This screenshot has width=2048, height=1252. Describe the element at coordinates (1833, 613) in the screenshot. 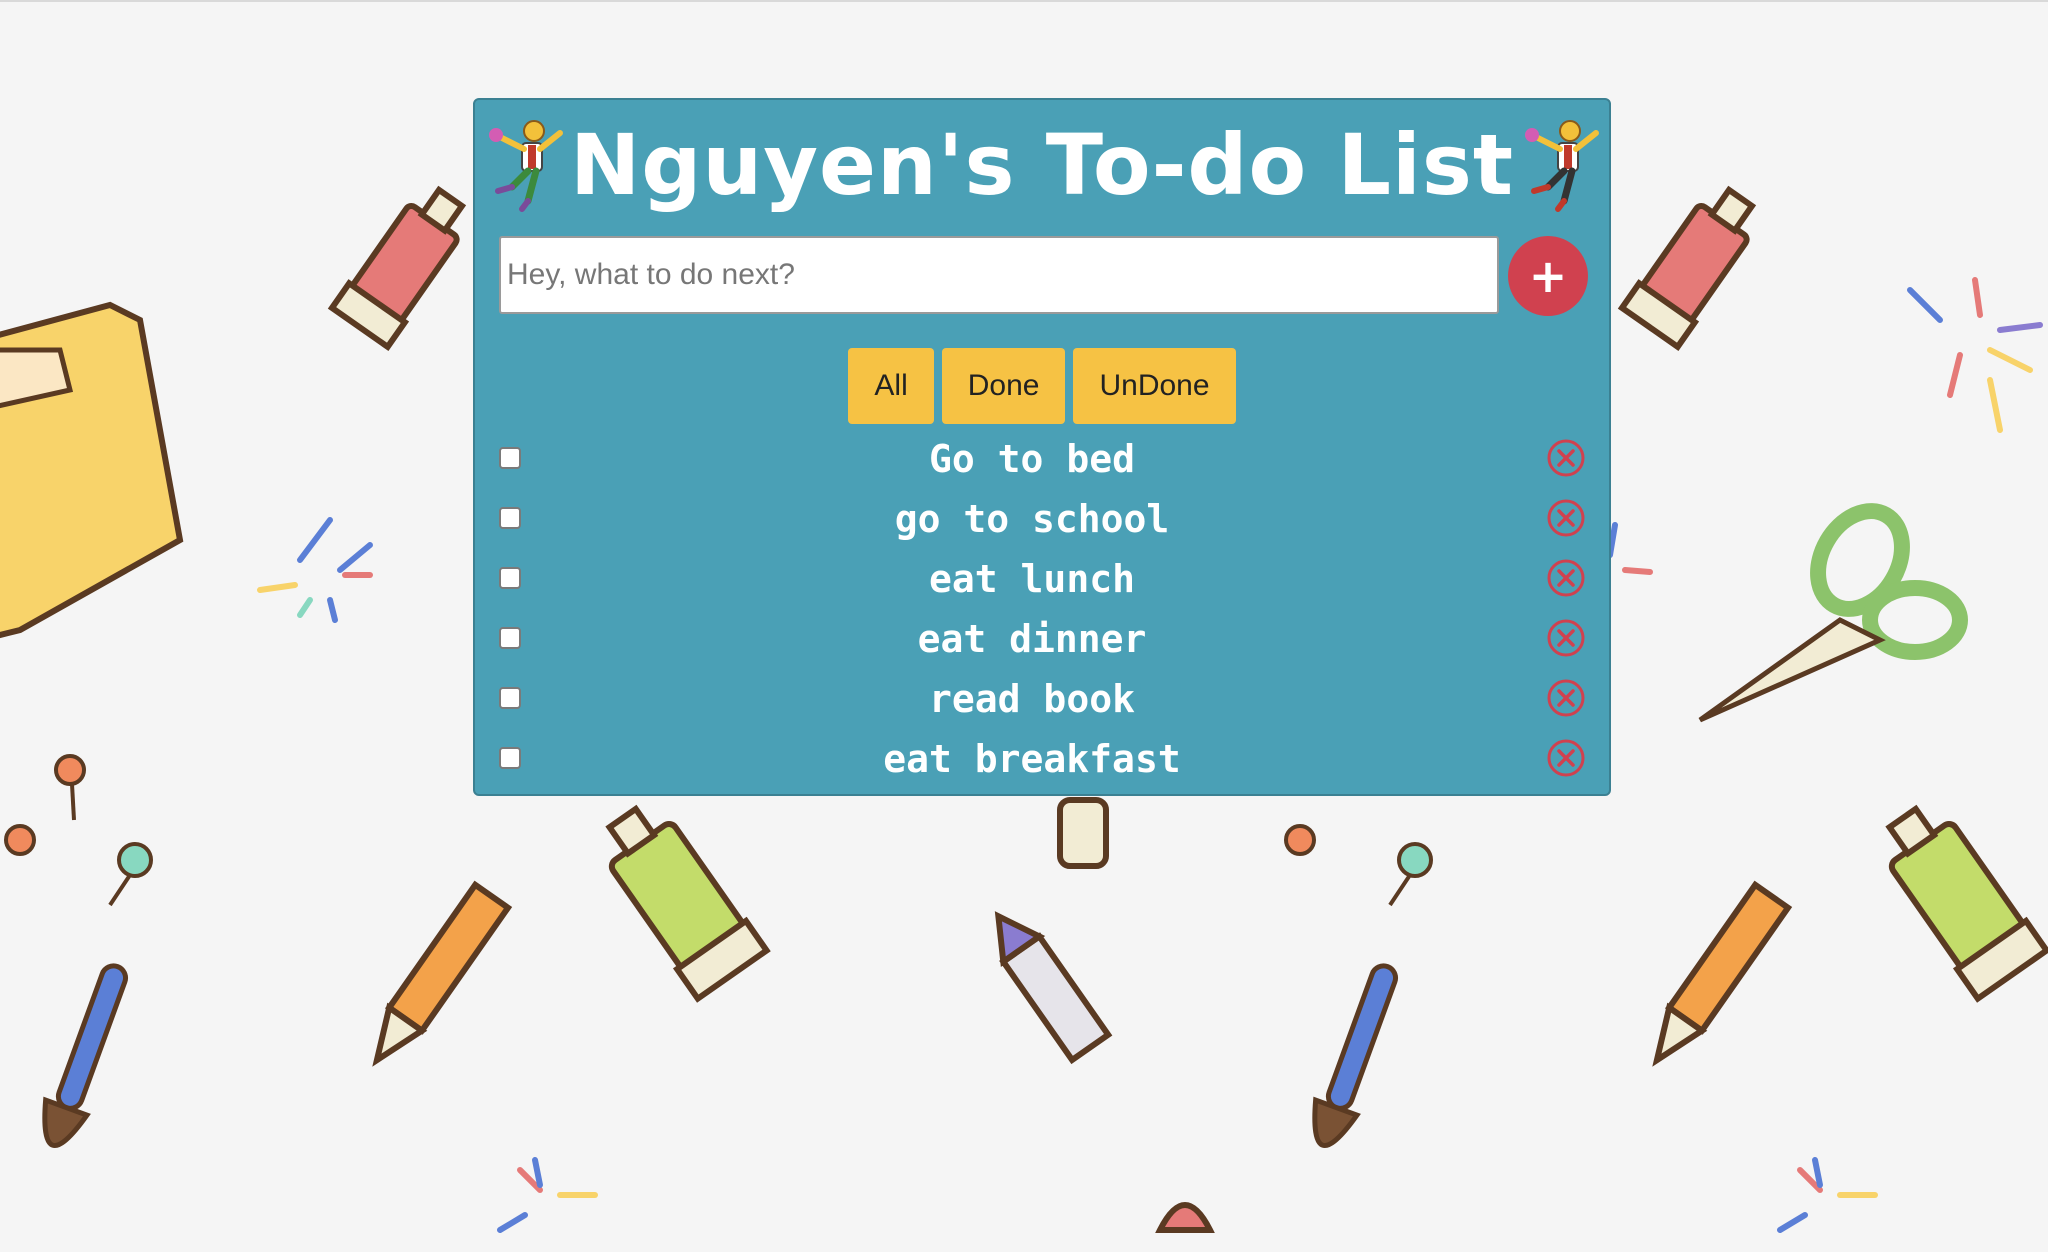

I see `scissors-illustration` at that location.